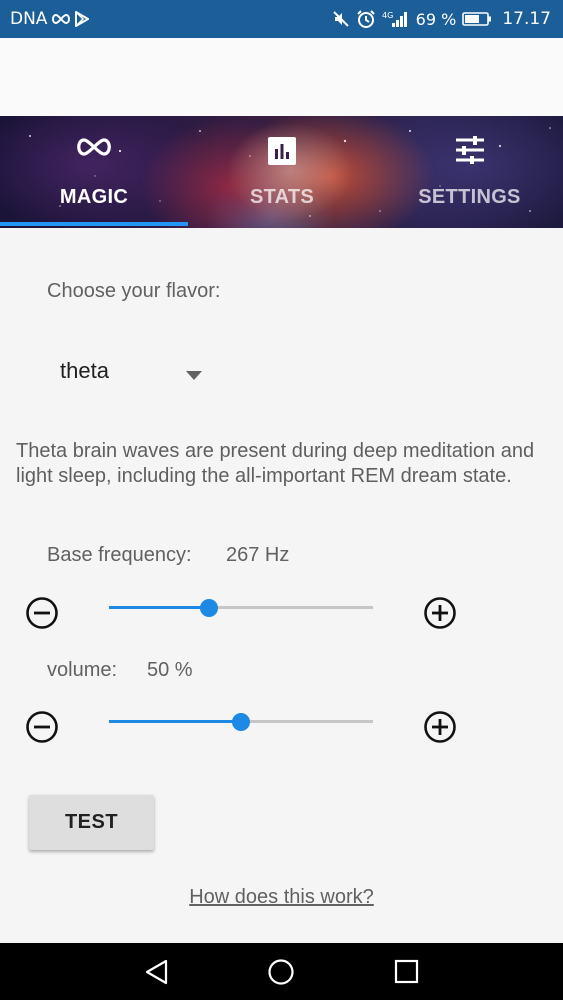  What do you see at coordinates (91, 822) in the screenshot?
I see `test-button: TEST` at bounding box center [91, 822].